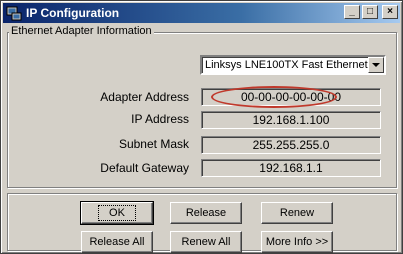 The width and height of the screenshot is (403, 254). What do you see at coordinates (206, 213) in the screenshot?
I see `release-button: Release` at bounding box center [206, 213].